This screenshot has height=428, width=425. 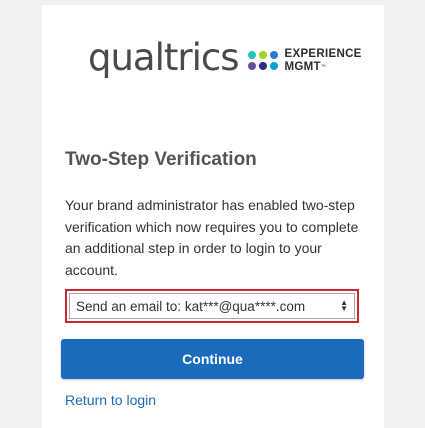 I want to click on logo-wordmark: qualtrics, so click(x=164, y=57).